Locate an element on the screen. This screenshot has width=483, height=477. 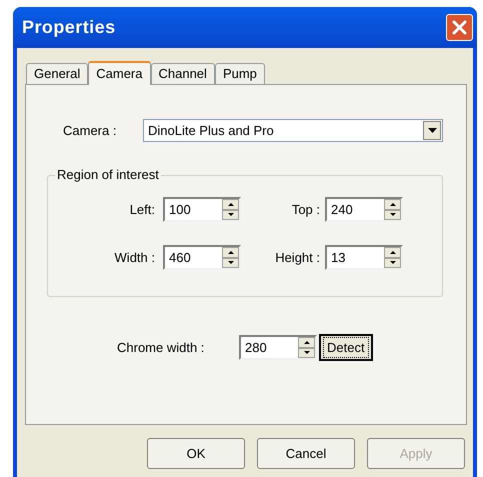
spin-field: 280 is located at coordinates (278, 347).